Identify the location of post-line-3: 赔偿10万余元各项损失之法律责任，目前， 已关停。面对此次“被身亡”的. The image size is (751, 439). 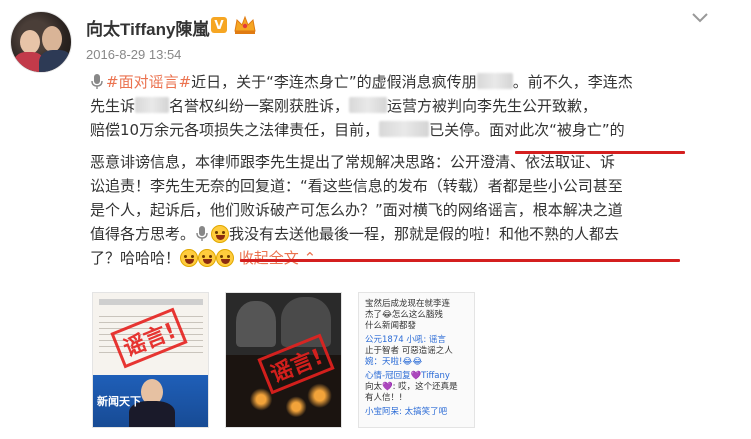
(357, 130).